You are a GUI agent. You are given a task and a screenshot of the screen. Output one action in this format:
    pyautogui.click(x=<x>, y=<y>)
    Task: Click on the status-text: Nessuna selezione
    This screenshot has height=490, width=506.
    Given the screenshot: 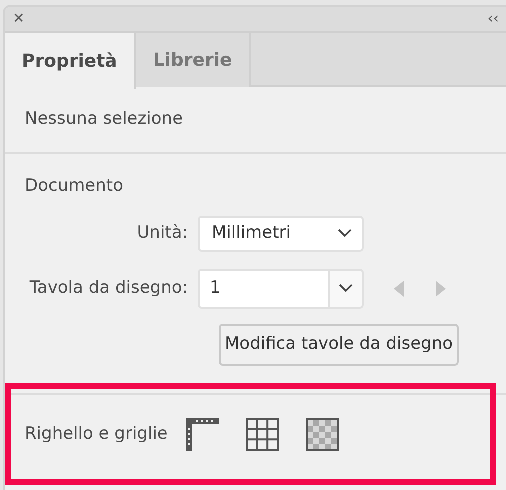 What is the action you would take?
    pyautogui.click(x=104, y=119)
    